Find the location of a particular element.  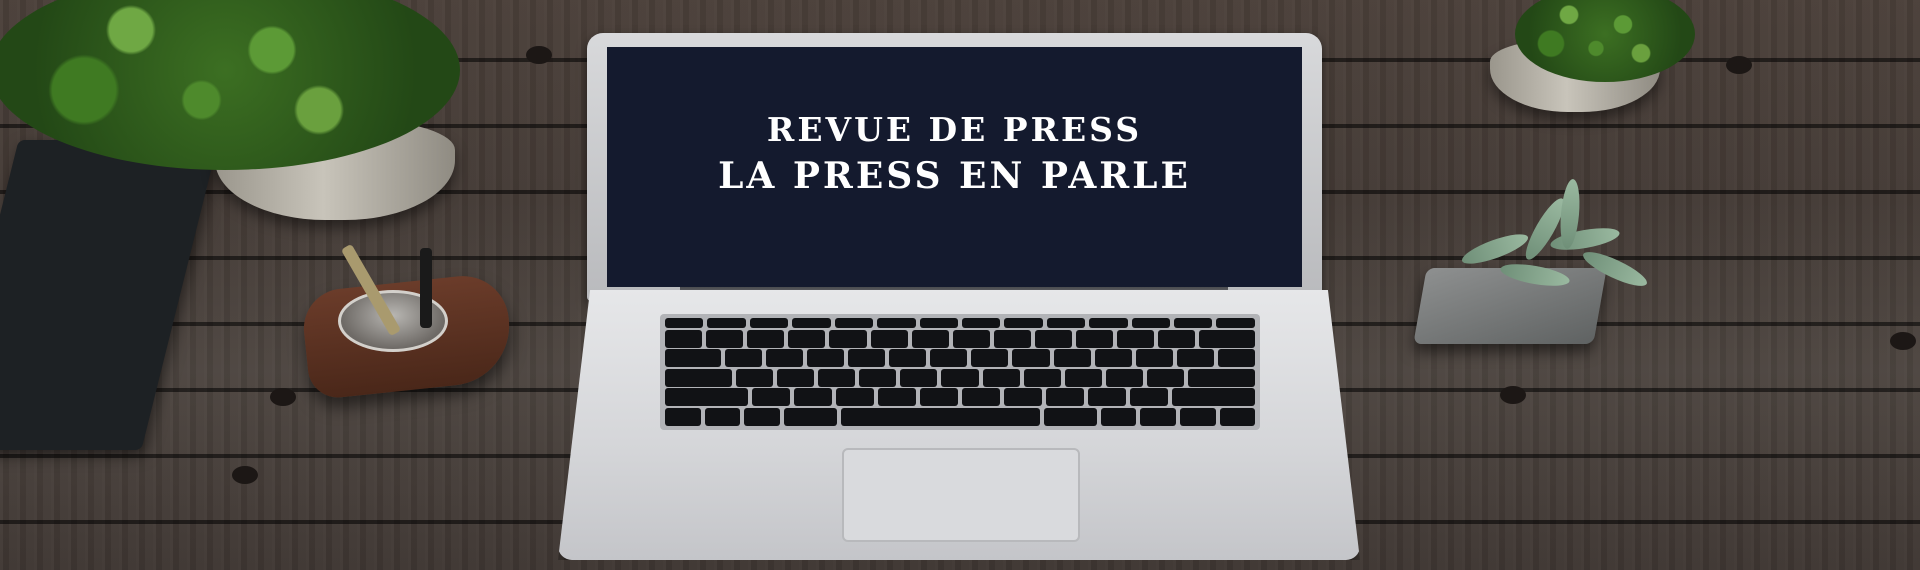

keyboard-home-row is located at coordinates (960, 377).